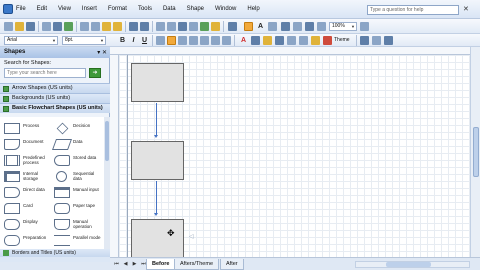  What do you see at coordinates (215, 26) in the screenshot?
I see `theme-icon` at bounding box center [215, 26].